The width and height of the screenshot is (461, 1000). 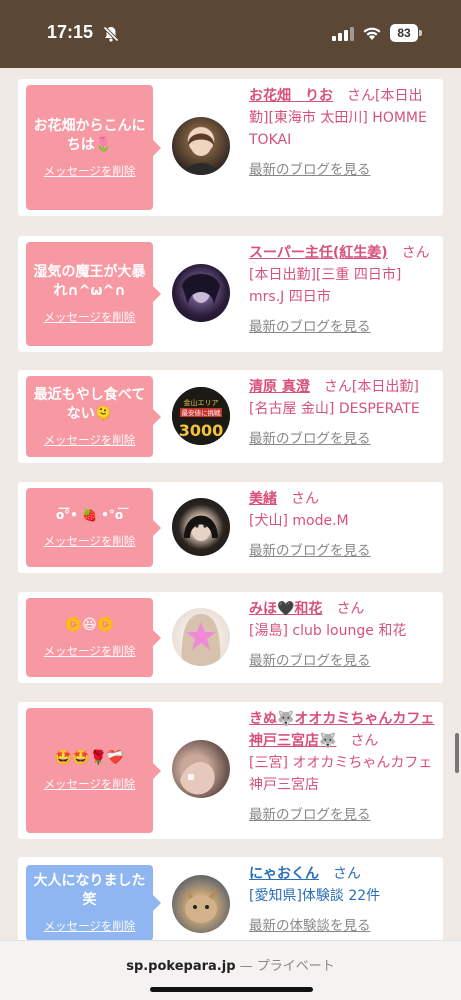 I want to click on girl-name-link: 美緒, so click(x=263, y=499).